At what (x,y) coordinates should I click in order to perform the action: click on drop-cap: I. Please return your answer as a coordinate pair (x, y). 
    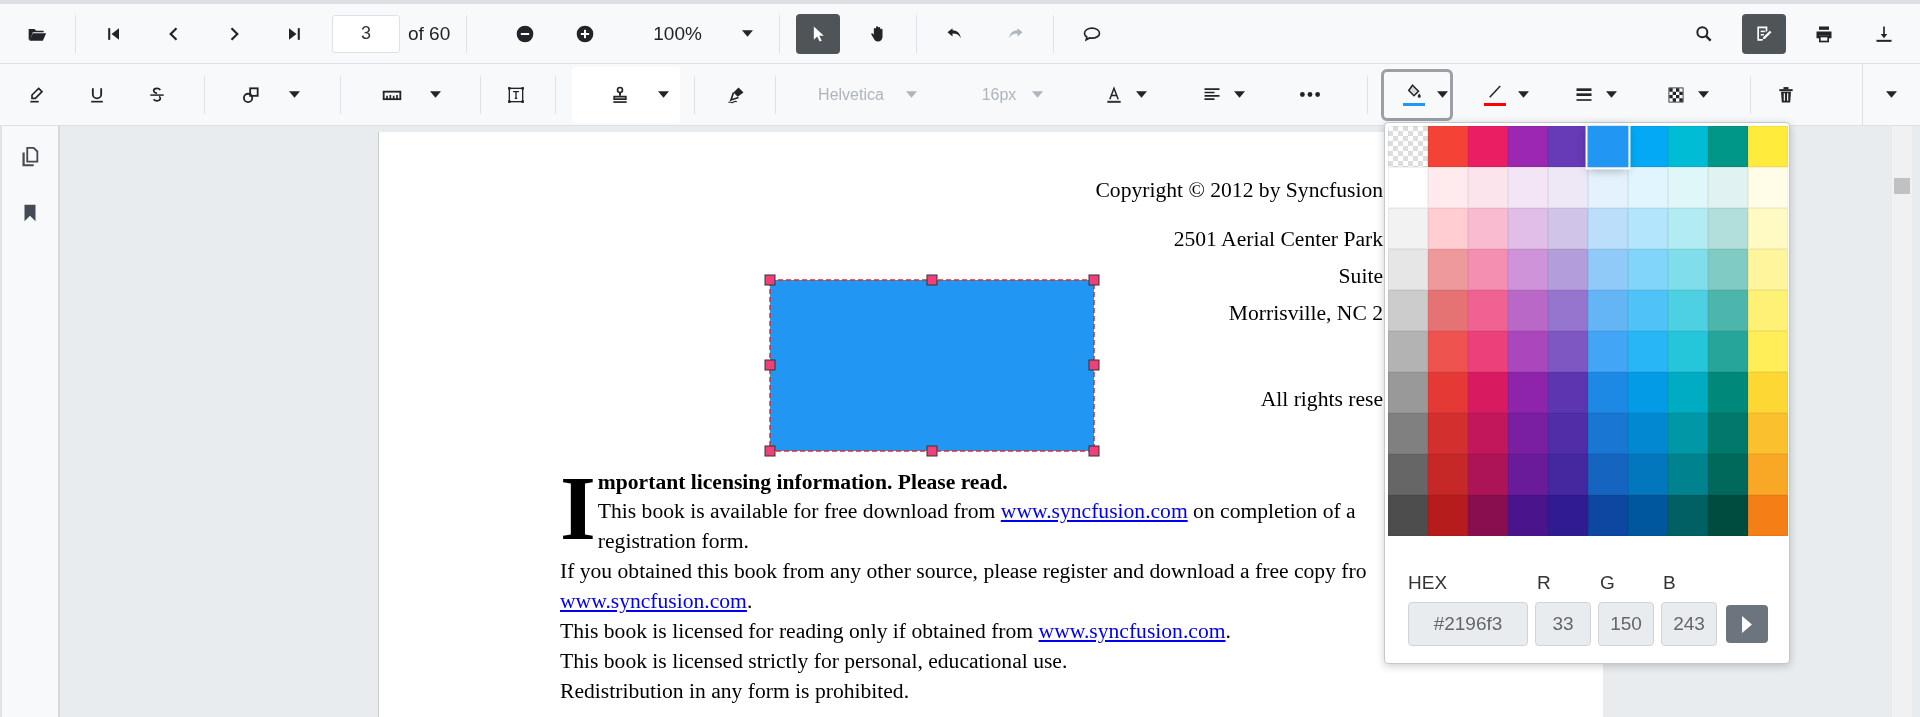
    Looking at the image, I should click on (578, 506).